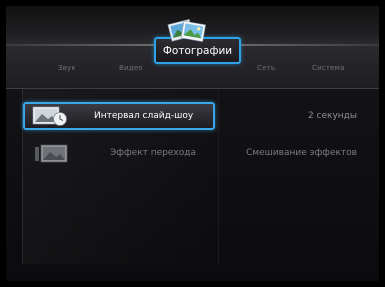 This screenshot has height=287, width=385. I want to click on setting-value: Смешивание эффектов, so click(301, 153).